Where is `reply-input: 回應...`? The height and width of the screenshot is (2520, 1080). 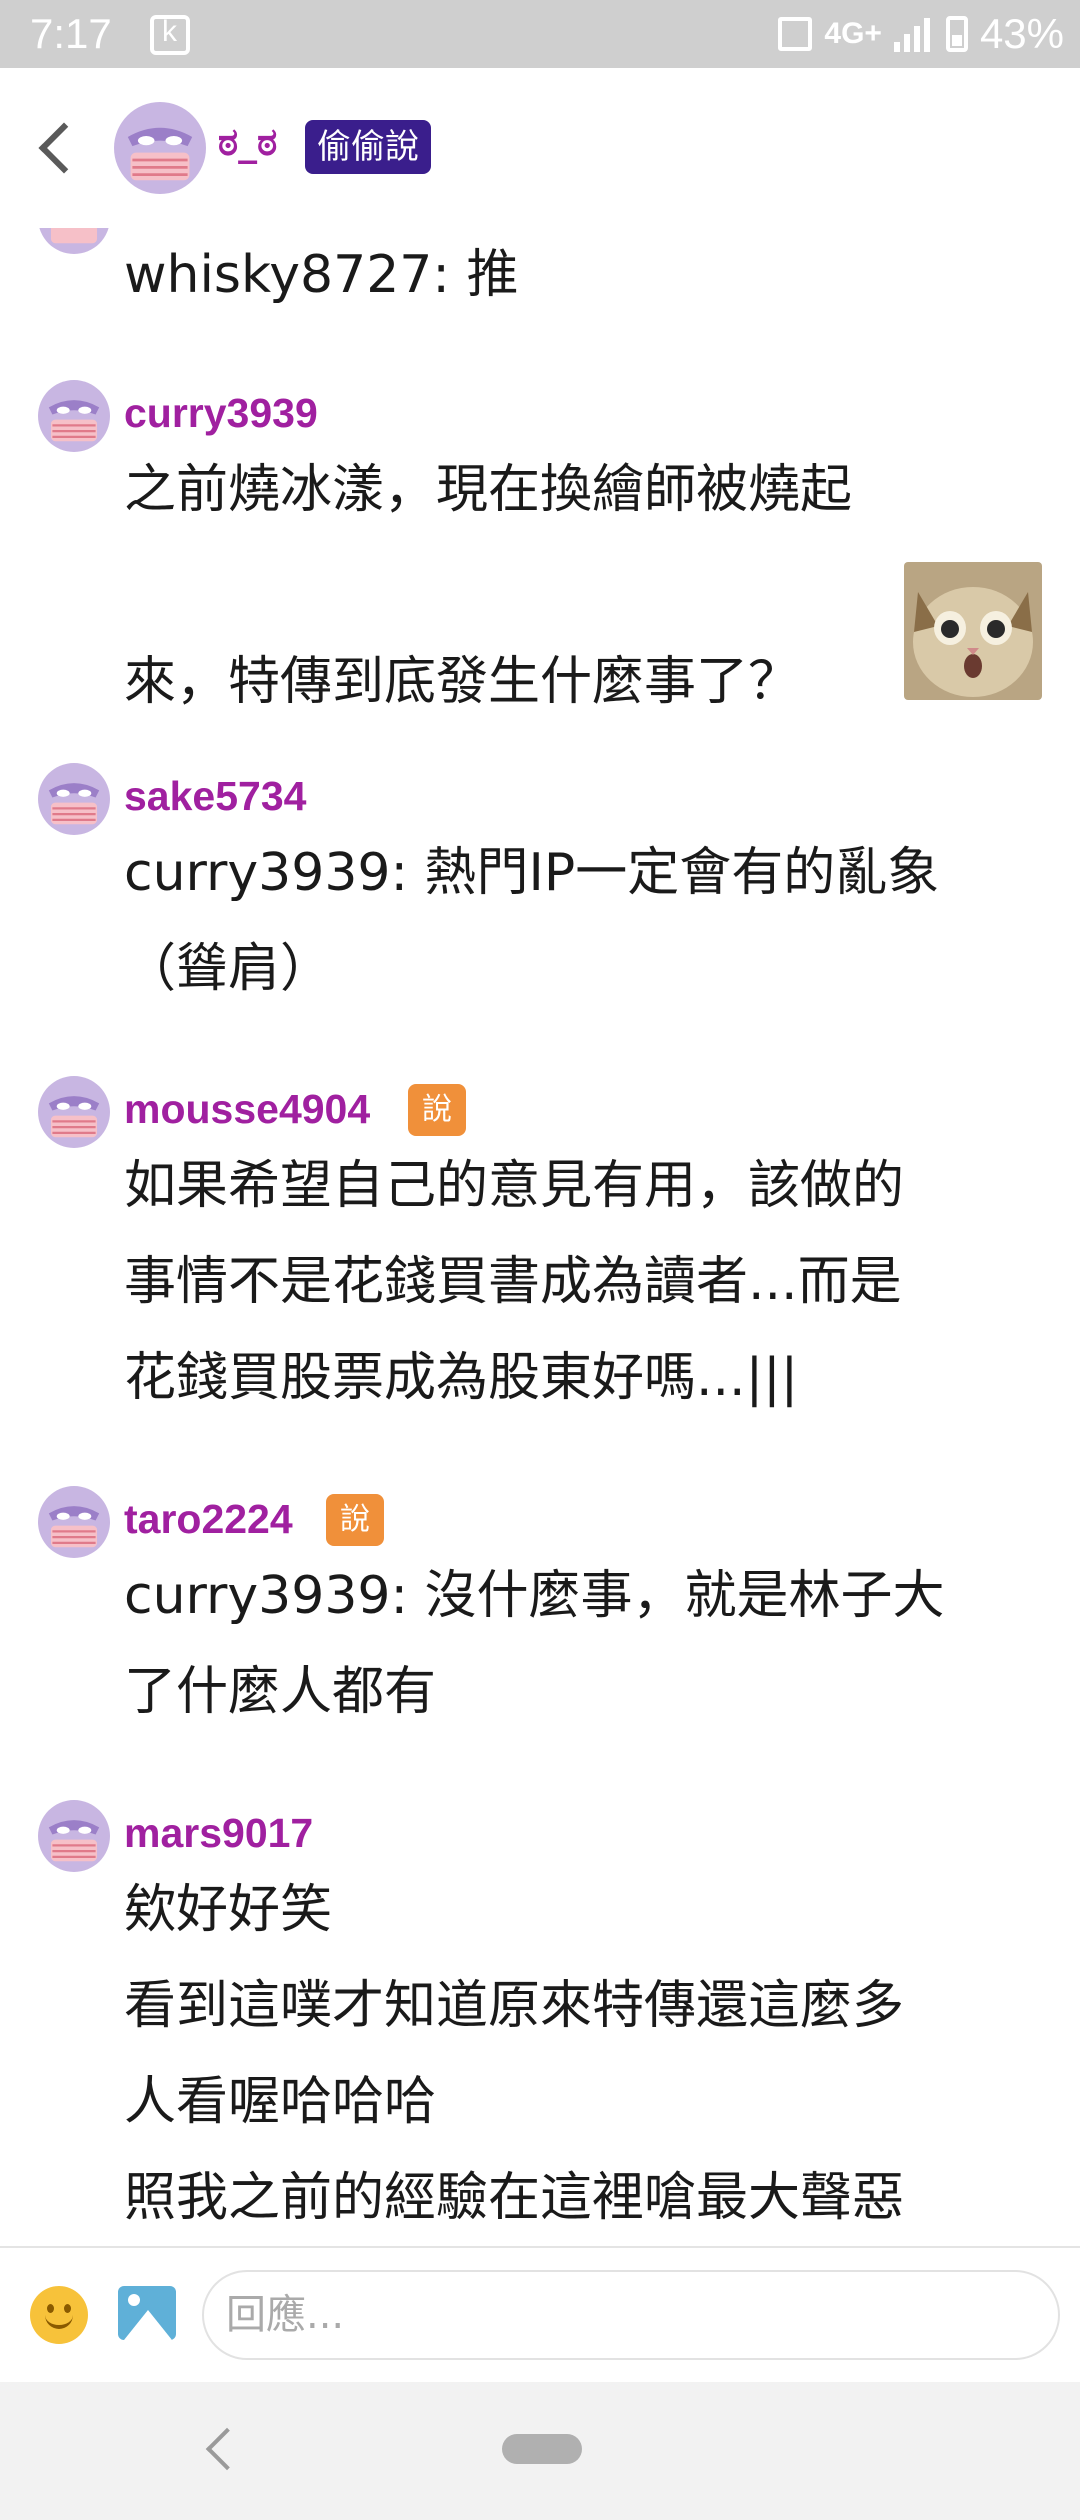
reply-input: 回應... is located at coordinates (631, 2315).